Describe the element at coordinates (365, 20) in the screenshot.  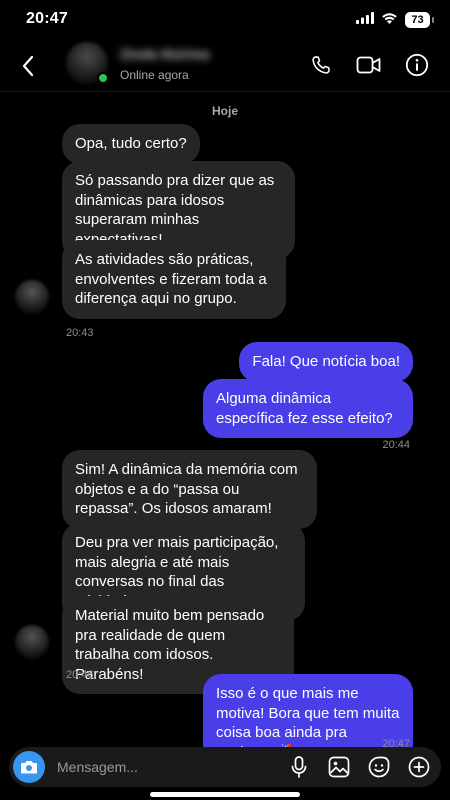
I see `signal-icon` at that location.